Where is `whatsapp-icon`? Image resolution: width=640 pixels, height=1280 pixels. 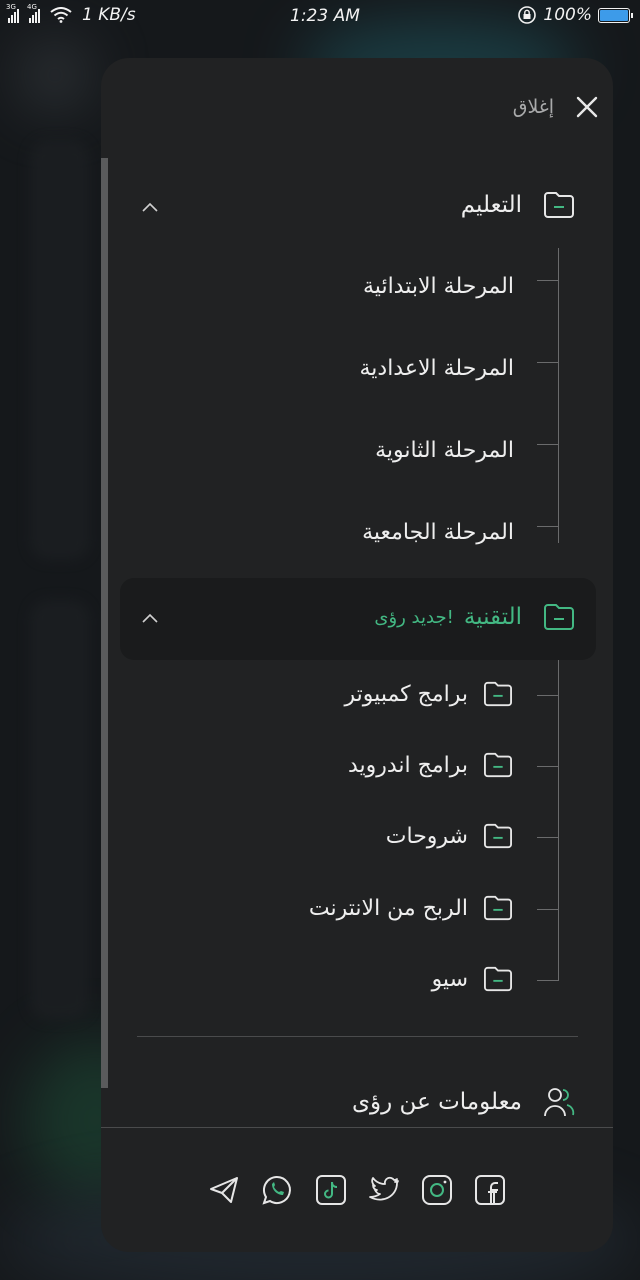 whatsapp-icon is located at coordinates (277, 1190).